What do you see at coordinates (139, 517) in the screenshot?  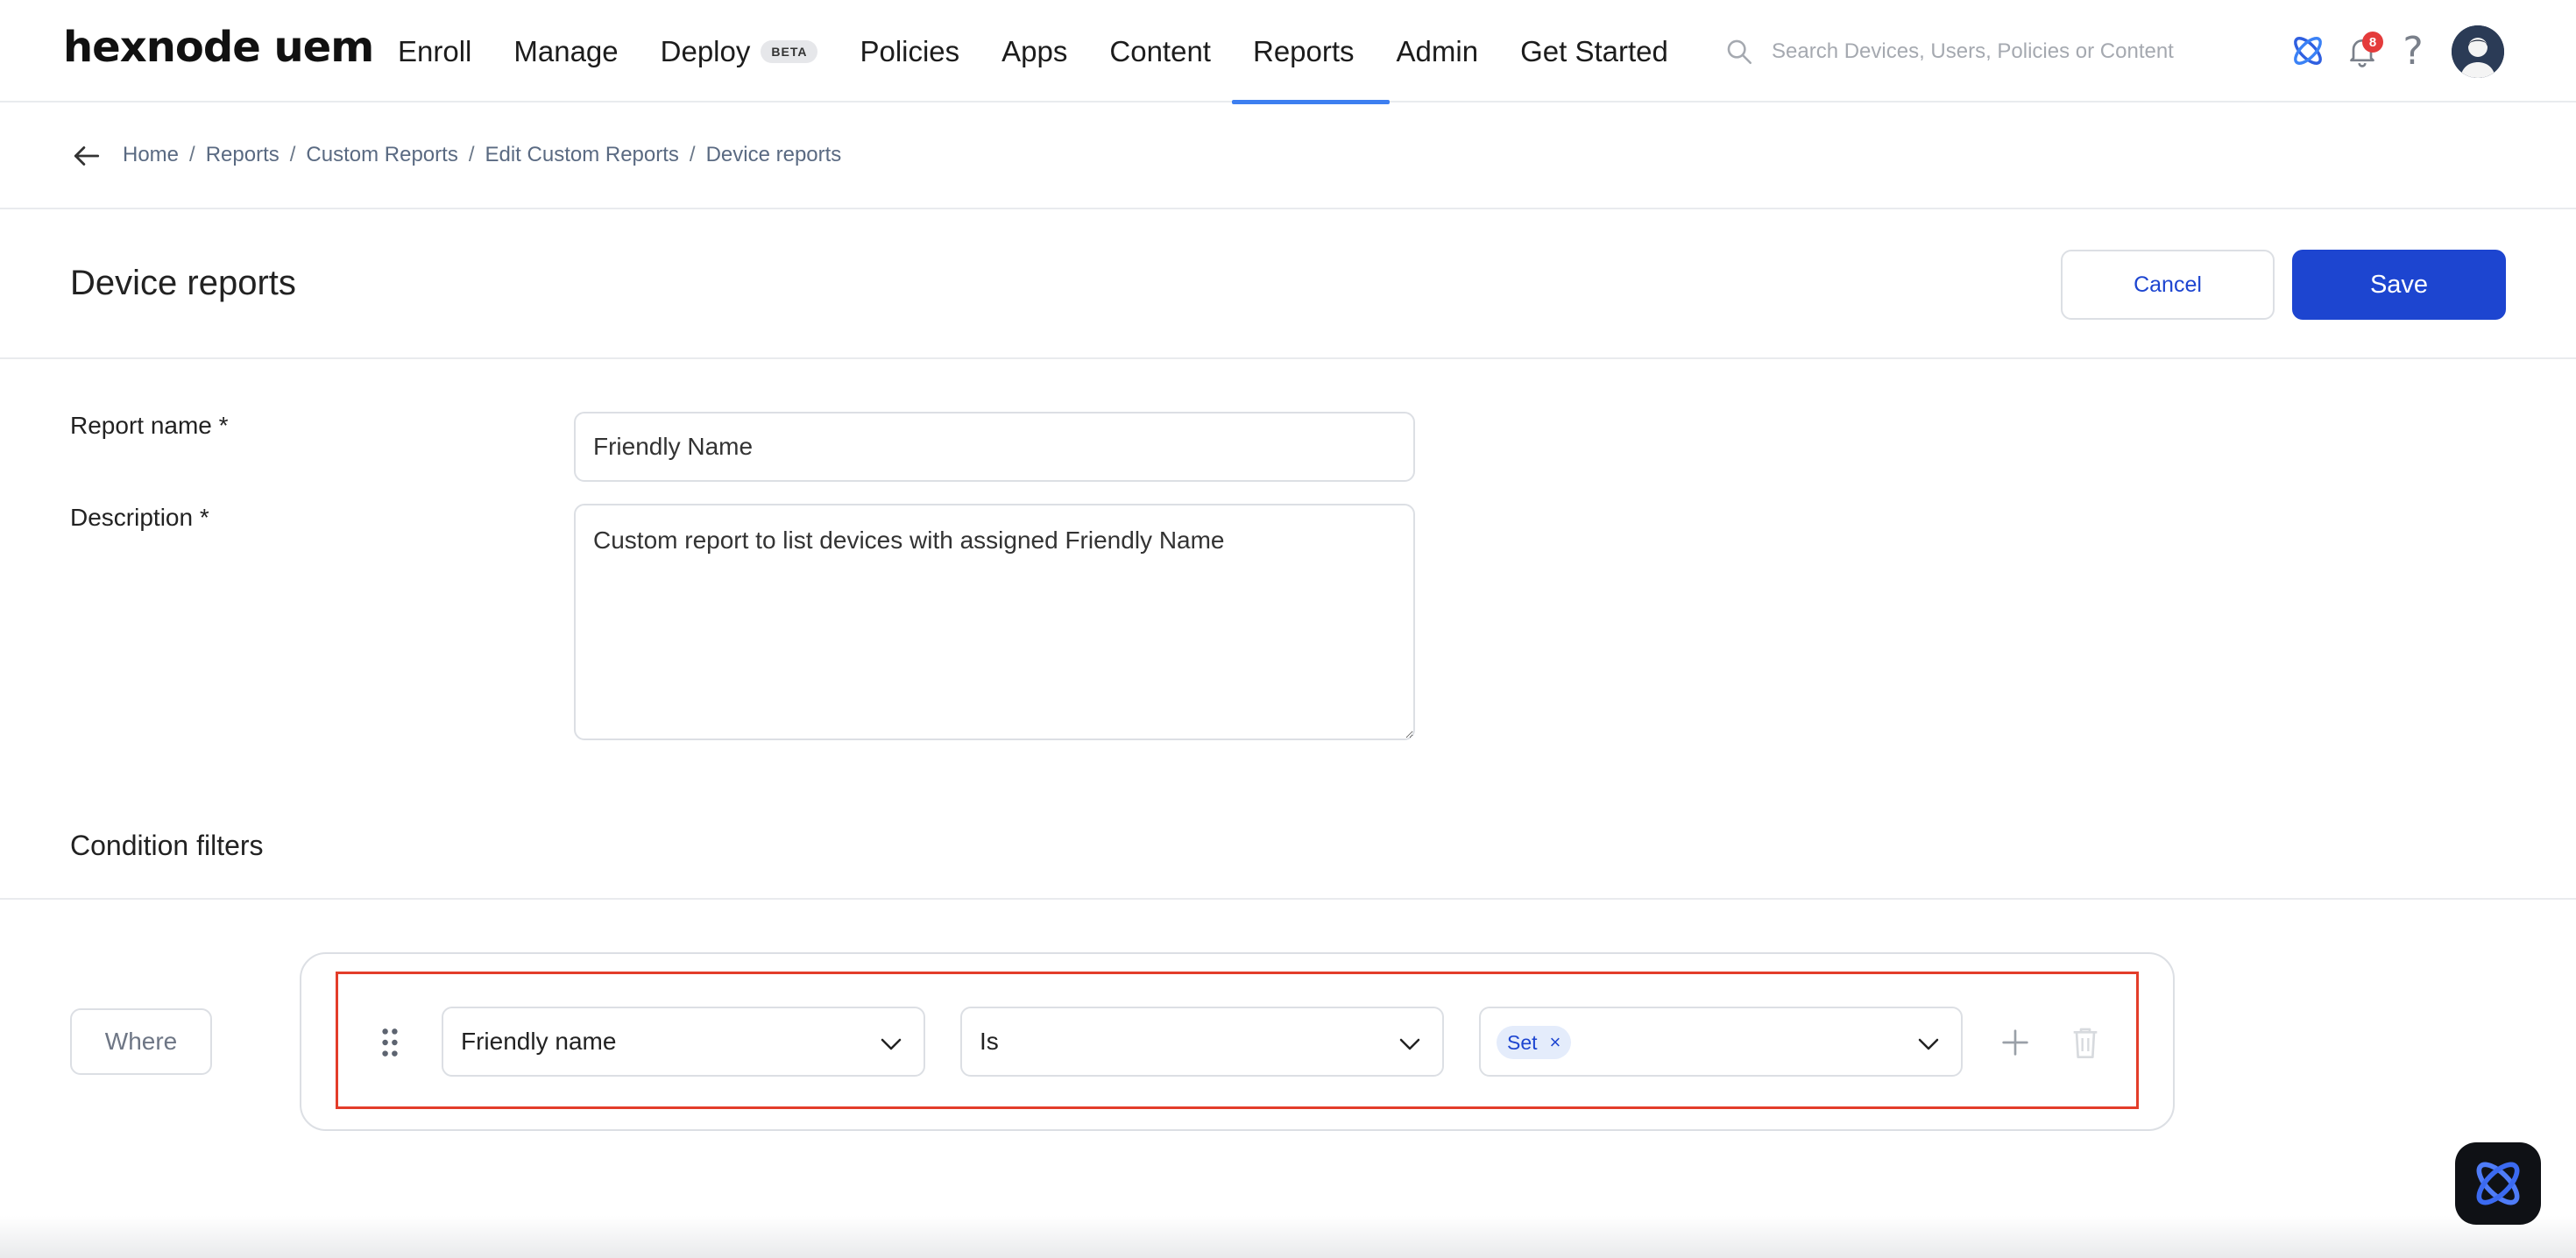 I see `description-label: Description *` at bounding box center [139, 517].